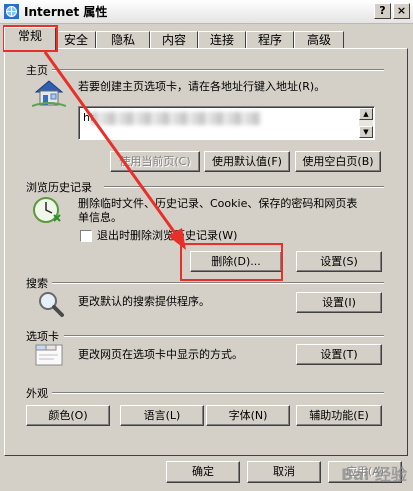  Describe the element at coordinates (373, 474) in the screenshot. I see `watermark: Bai 经验` at that location.